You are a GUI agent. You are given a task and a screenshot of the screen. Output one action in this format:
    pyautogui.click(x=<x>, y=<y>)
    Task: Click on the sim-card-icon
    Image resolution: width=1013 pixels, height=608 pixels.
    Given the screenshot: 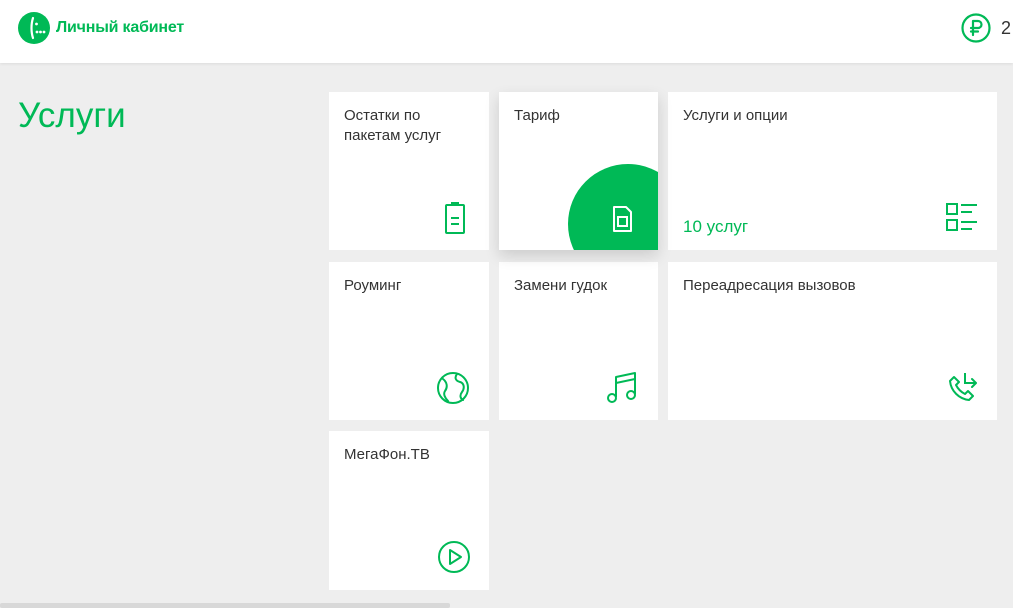 What is the action you would take?
    pyautogui.click(x=622, y=219)
    